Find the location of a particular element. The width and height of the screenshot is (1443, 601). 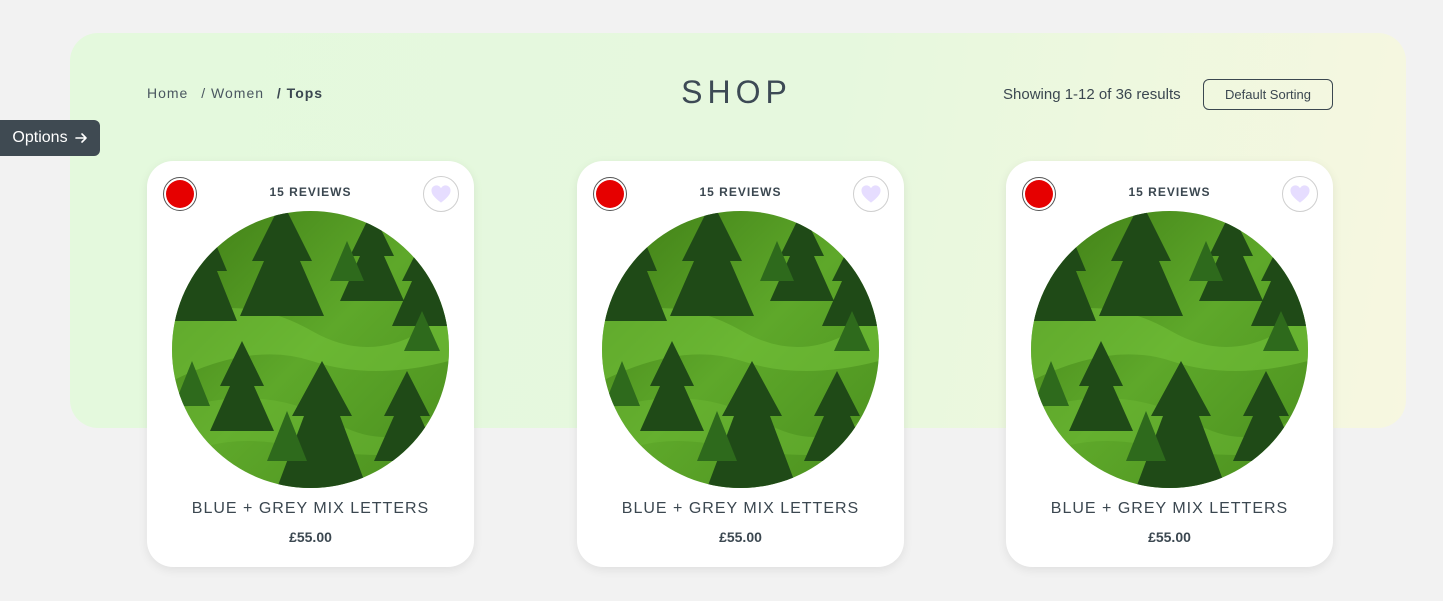

sort-dropdown: Default Sorting is located at coordinates (1268, 94).